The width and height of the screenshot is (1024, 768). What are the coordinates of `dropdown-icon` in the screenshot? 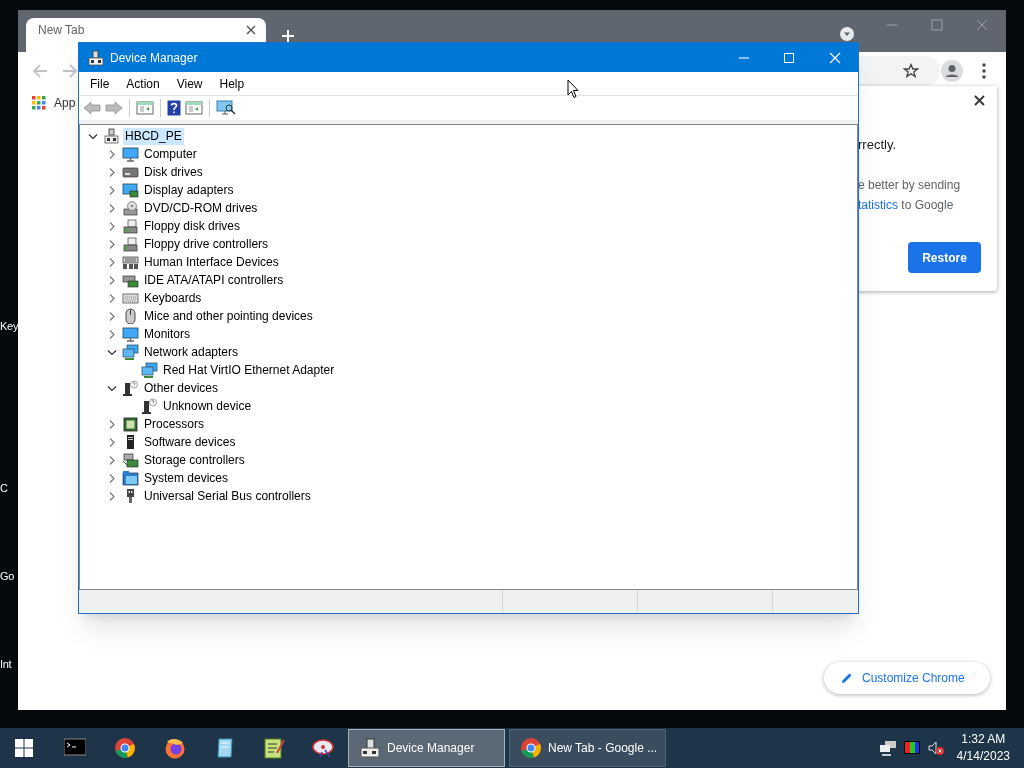 It's located at (847, 34).